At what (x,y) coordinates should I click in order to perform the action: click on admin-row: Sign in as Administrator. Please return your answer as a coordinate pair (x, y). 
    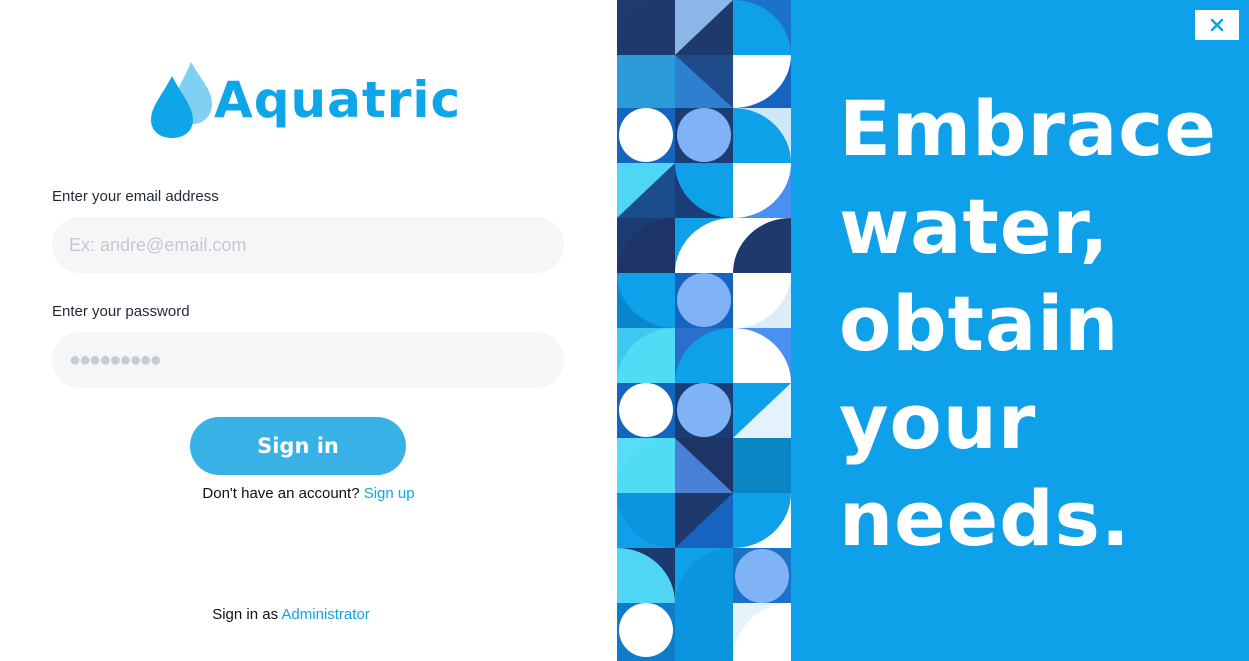
    Looking at the image, I should click on (291, 614).